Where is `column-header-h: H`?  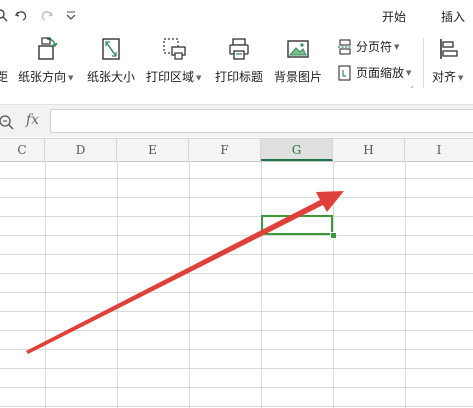 column-header-h: H is located at coordinates (369, 150).